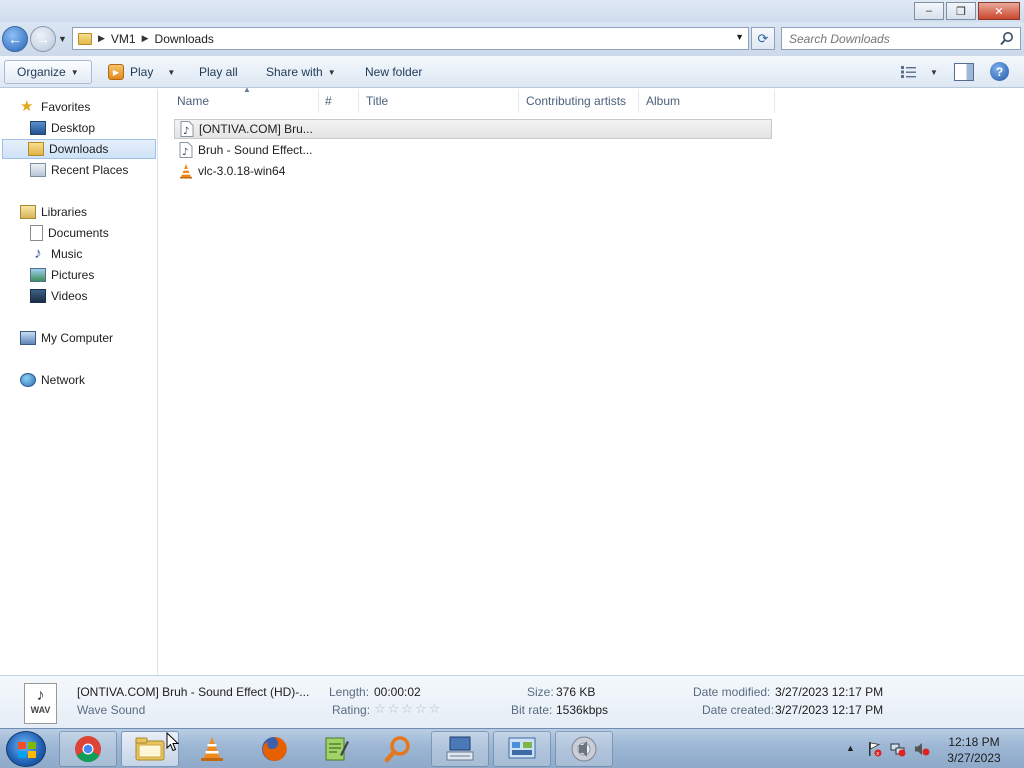 The width and height of the screenshot is (1024, 768). I want to click on back-button: ←, so click(15, 39).